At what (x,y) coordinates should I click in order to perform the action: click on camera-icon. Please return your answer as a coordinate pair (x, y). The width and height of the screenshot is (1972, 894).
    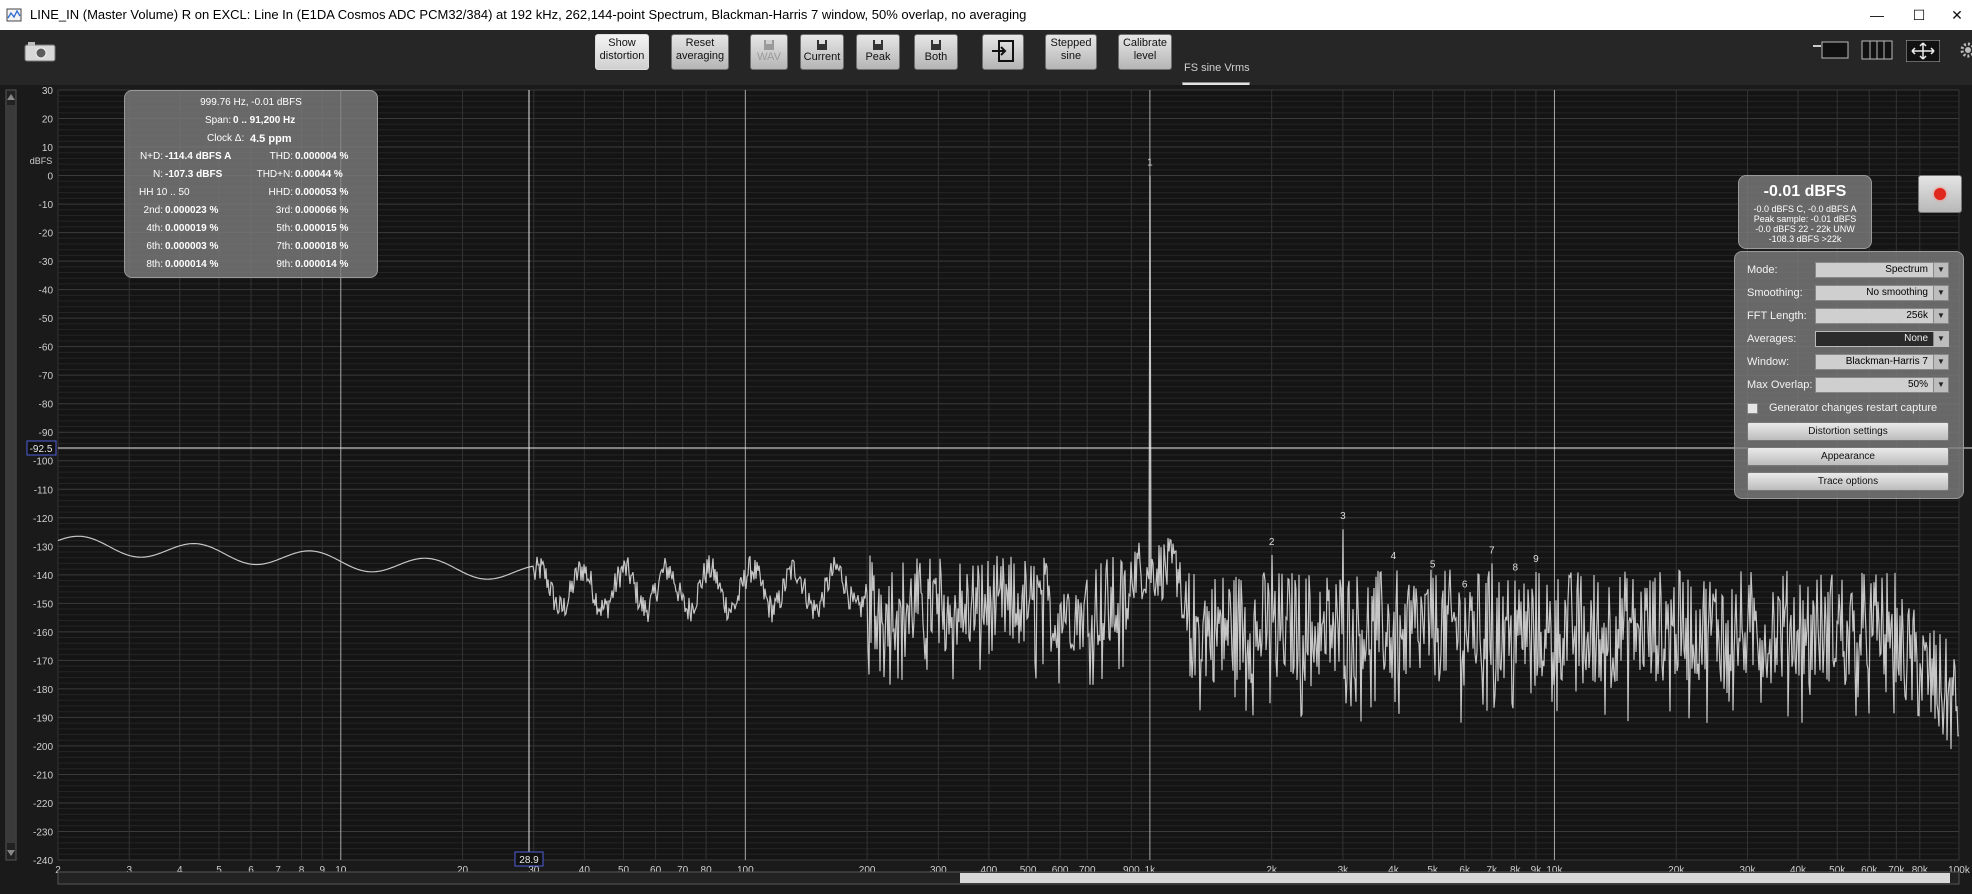
    Looking at the image, I should click on (40, 51).